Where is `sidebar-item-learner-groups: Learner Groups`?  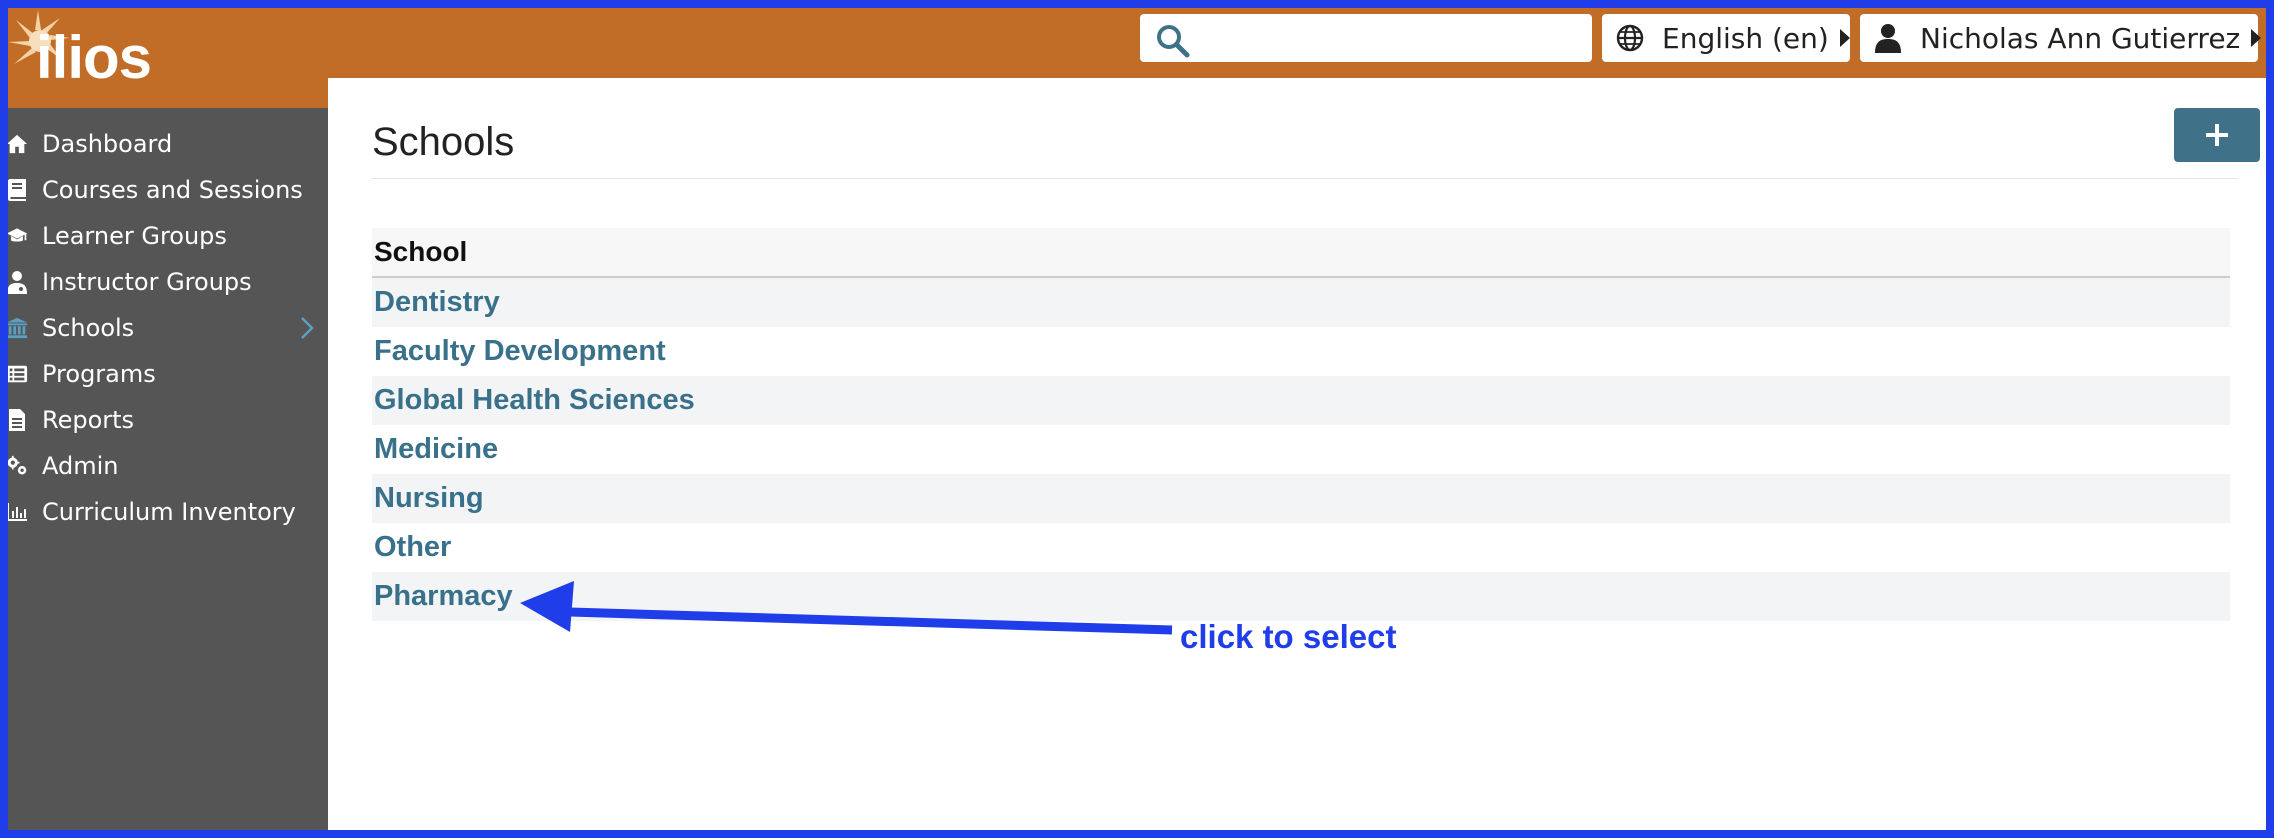 sidebar-item-learner-groups: Learner Groups is located at coordinates (168, 236).